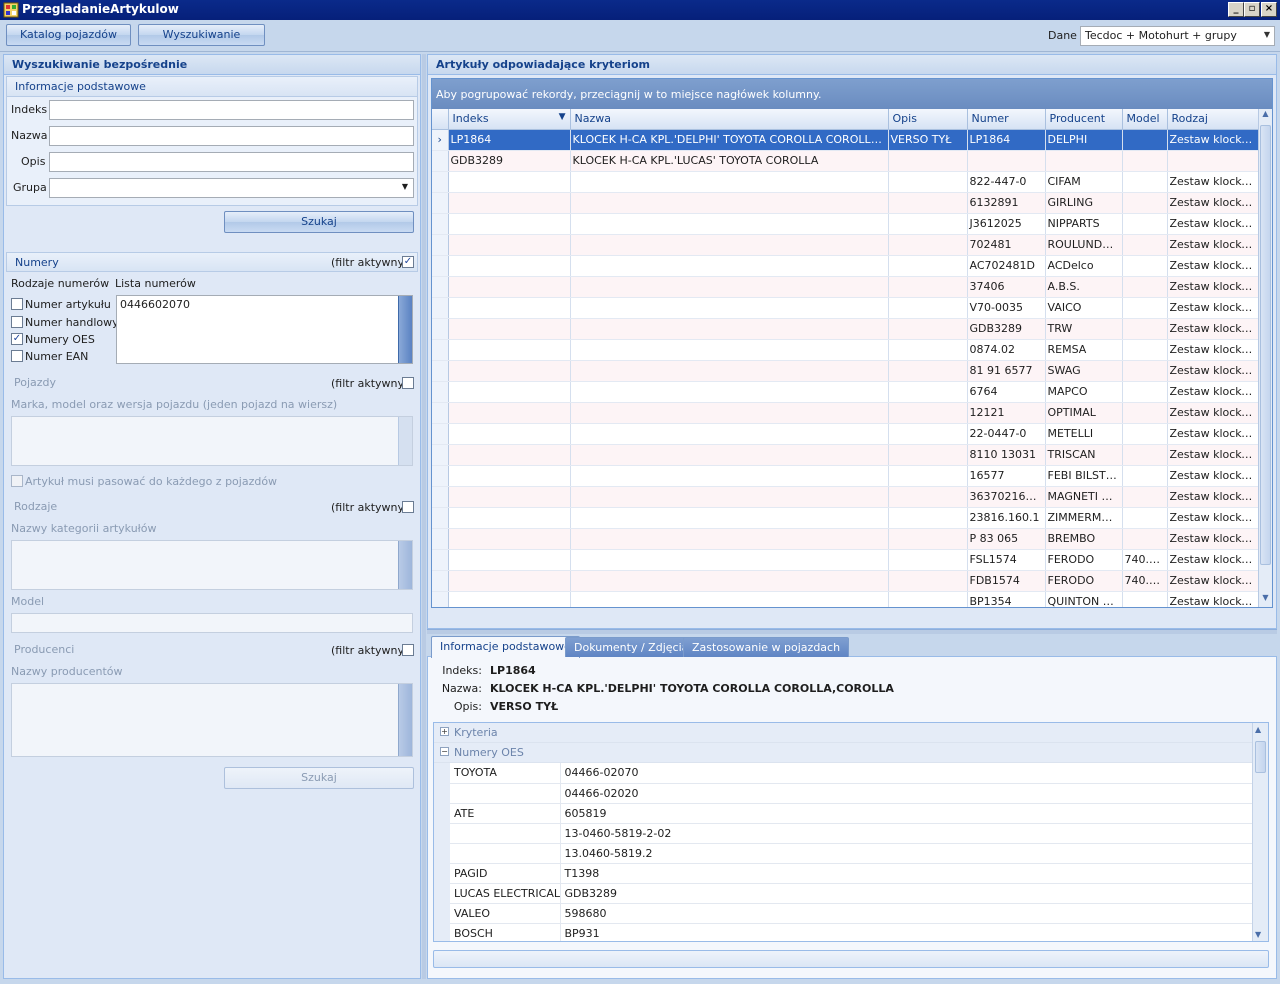  Describe the element at coordinates (1084, 119) in the screenshot. I see `column-header-producent: Producent` at that location.